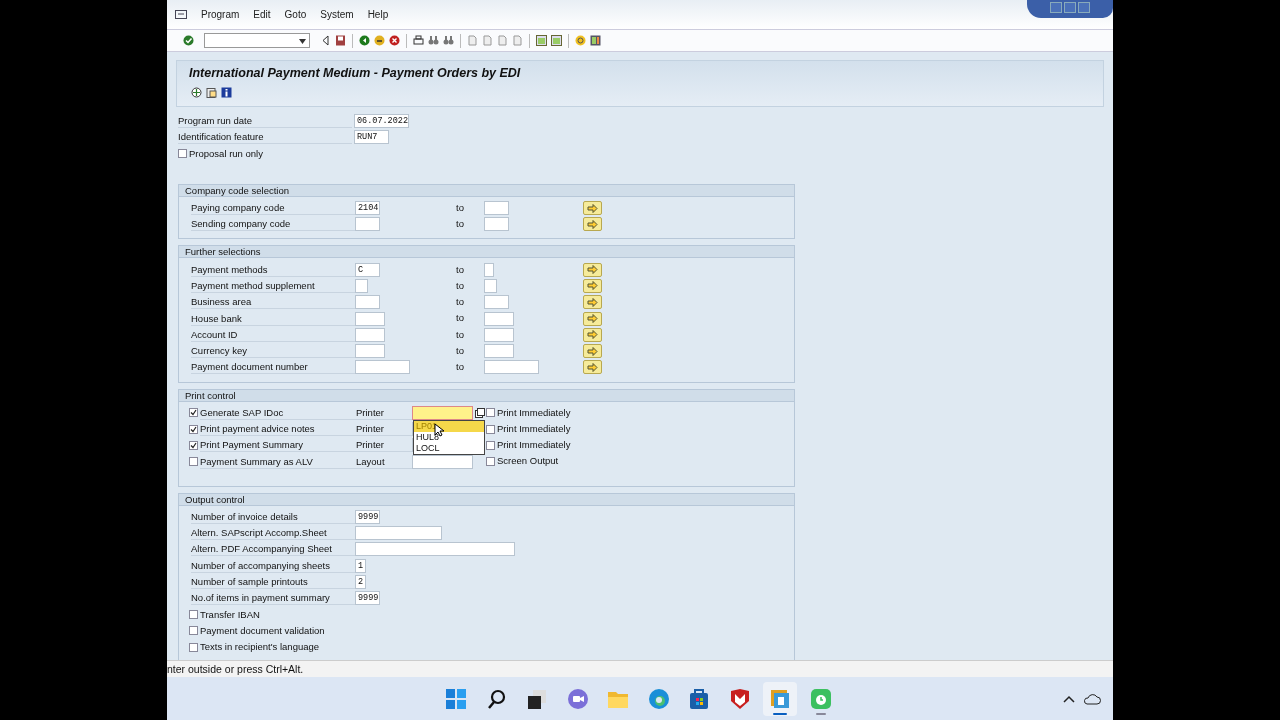 This screenshot has width=1280, height=720. What do you see at coordinates (265, 137) in the screenshot?
I see `field-label: Identification feature` at bounding box center [265, 137].